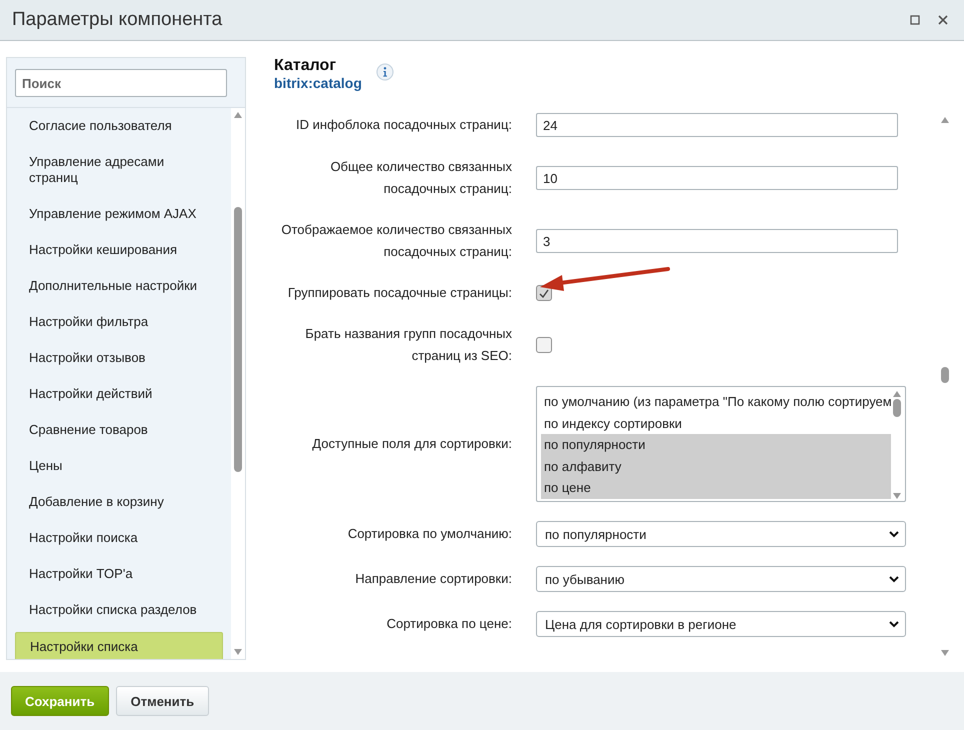  I want to click on field-label: Сортировка по цене:, so click(449, 624).